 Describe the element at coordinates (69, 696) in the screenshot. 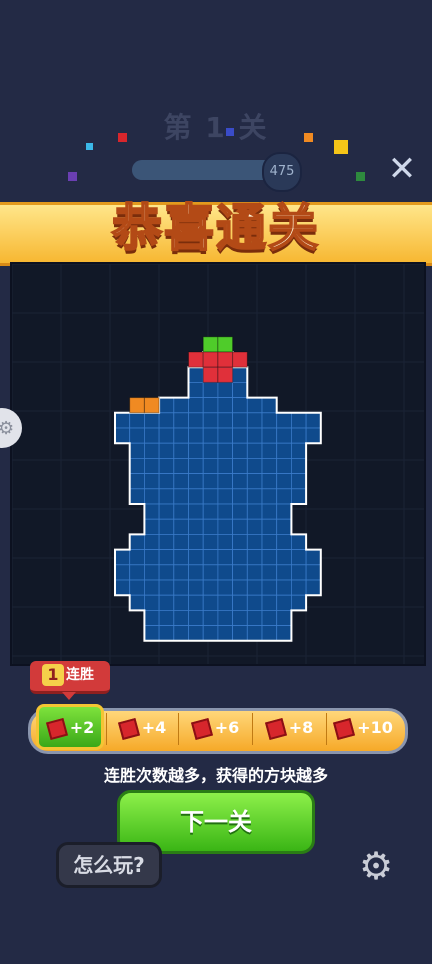

I see `streak-pointer` at that location.